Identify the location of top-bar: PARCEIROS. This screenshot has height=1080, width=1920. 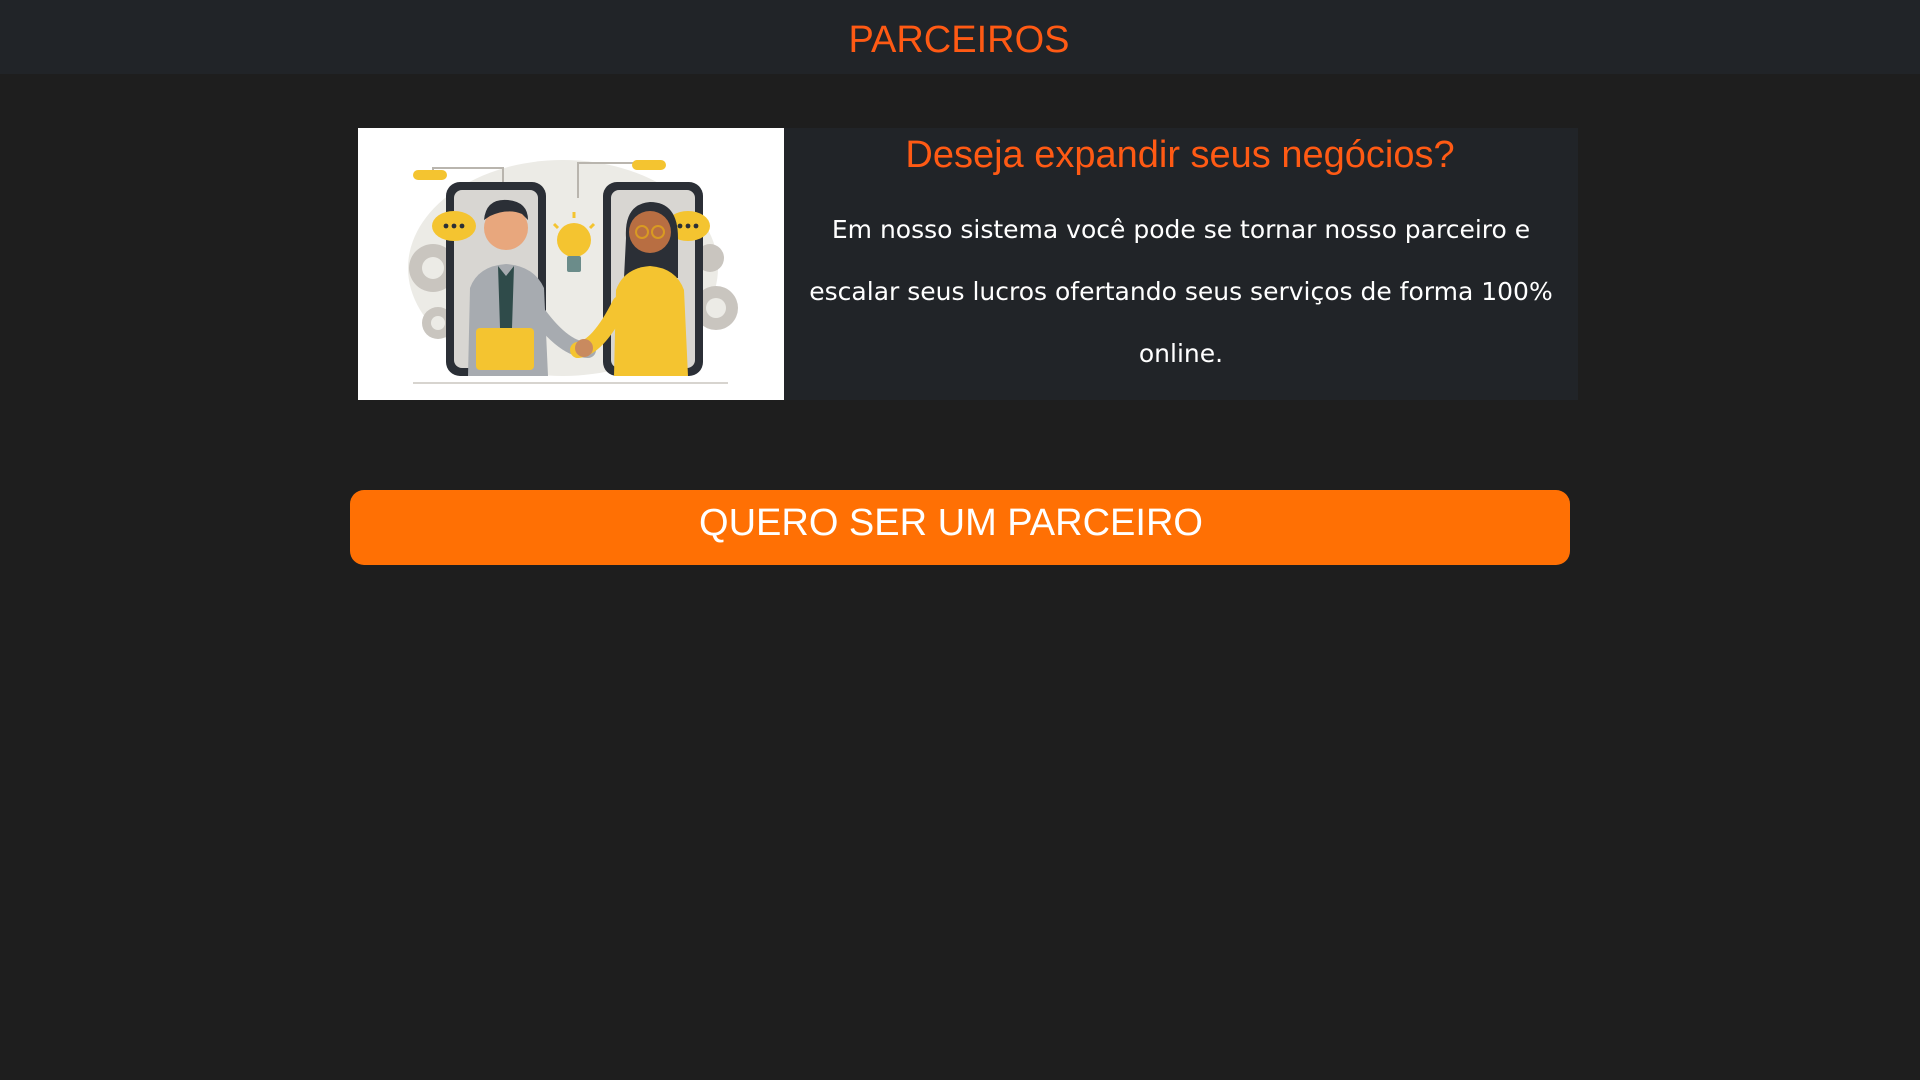
(960, 37).